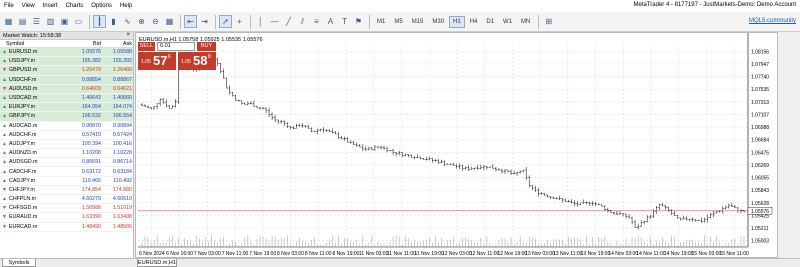 This screenshot has height=267, width=800. Describe the element at coordinates (28, 6) in the screenshot. I see `menu-view: View` at that location.